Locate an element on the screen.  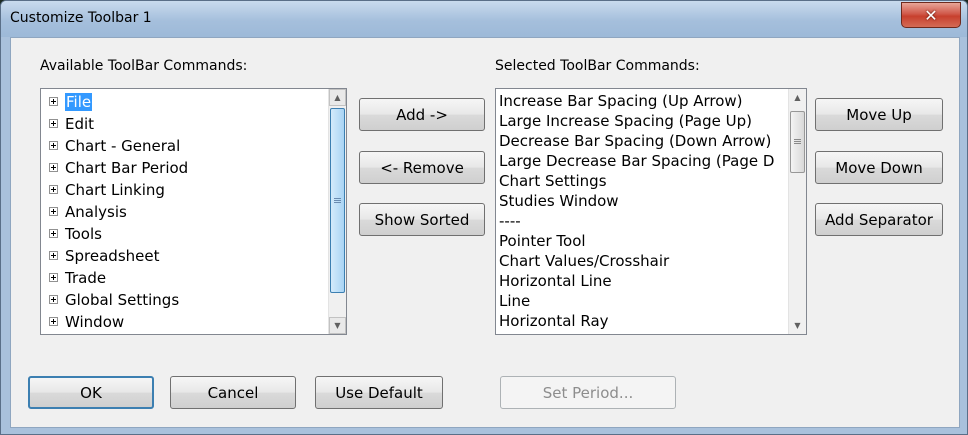
window-title: Customize Toolbar 1 is located at coordinates (81, 18).